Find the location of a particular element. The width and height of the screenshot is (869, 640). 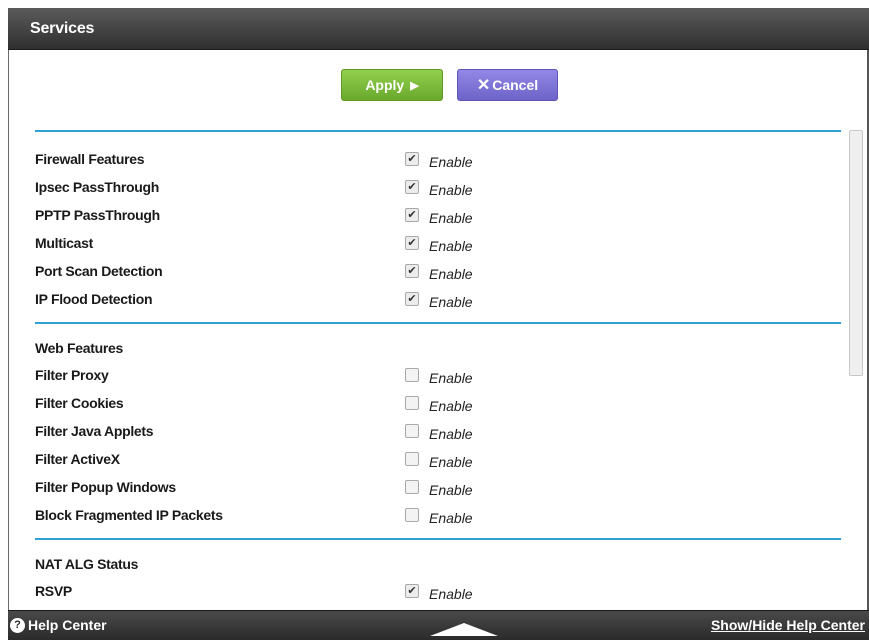

setting-label: RSVP is located at coordinates (53, 591).